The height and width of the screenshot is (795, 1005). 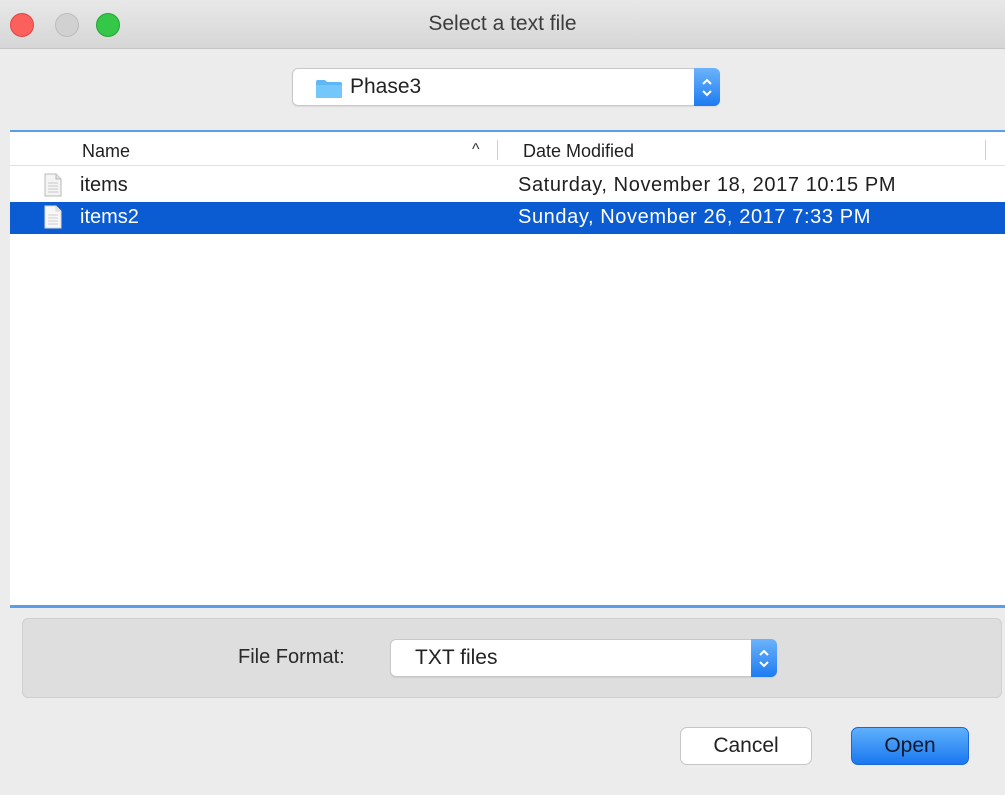 What do you see at coordinates (329, 89) in the screenshot?
I see `folder-icon` at bounding box center [329, 89].